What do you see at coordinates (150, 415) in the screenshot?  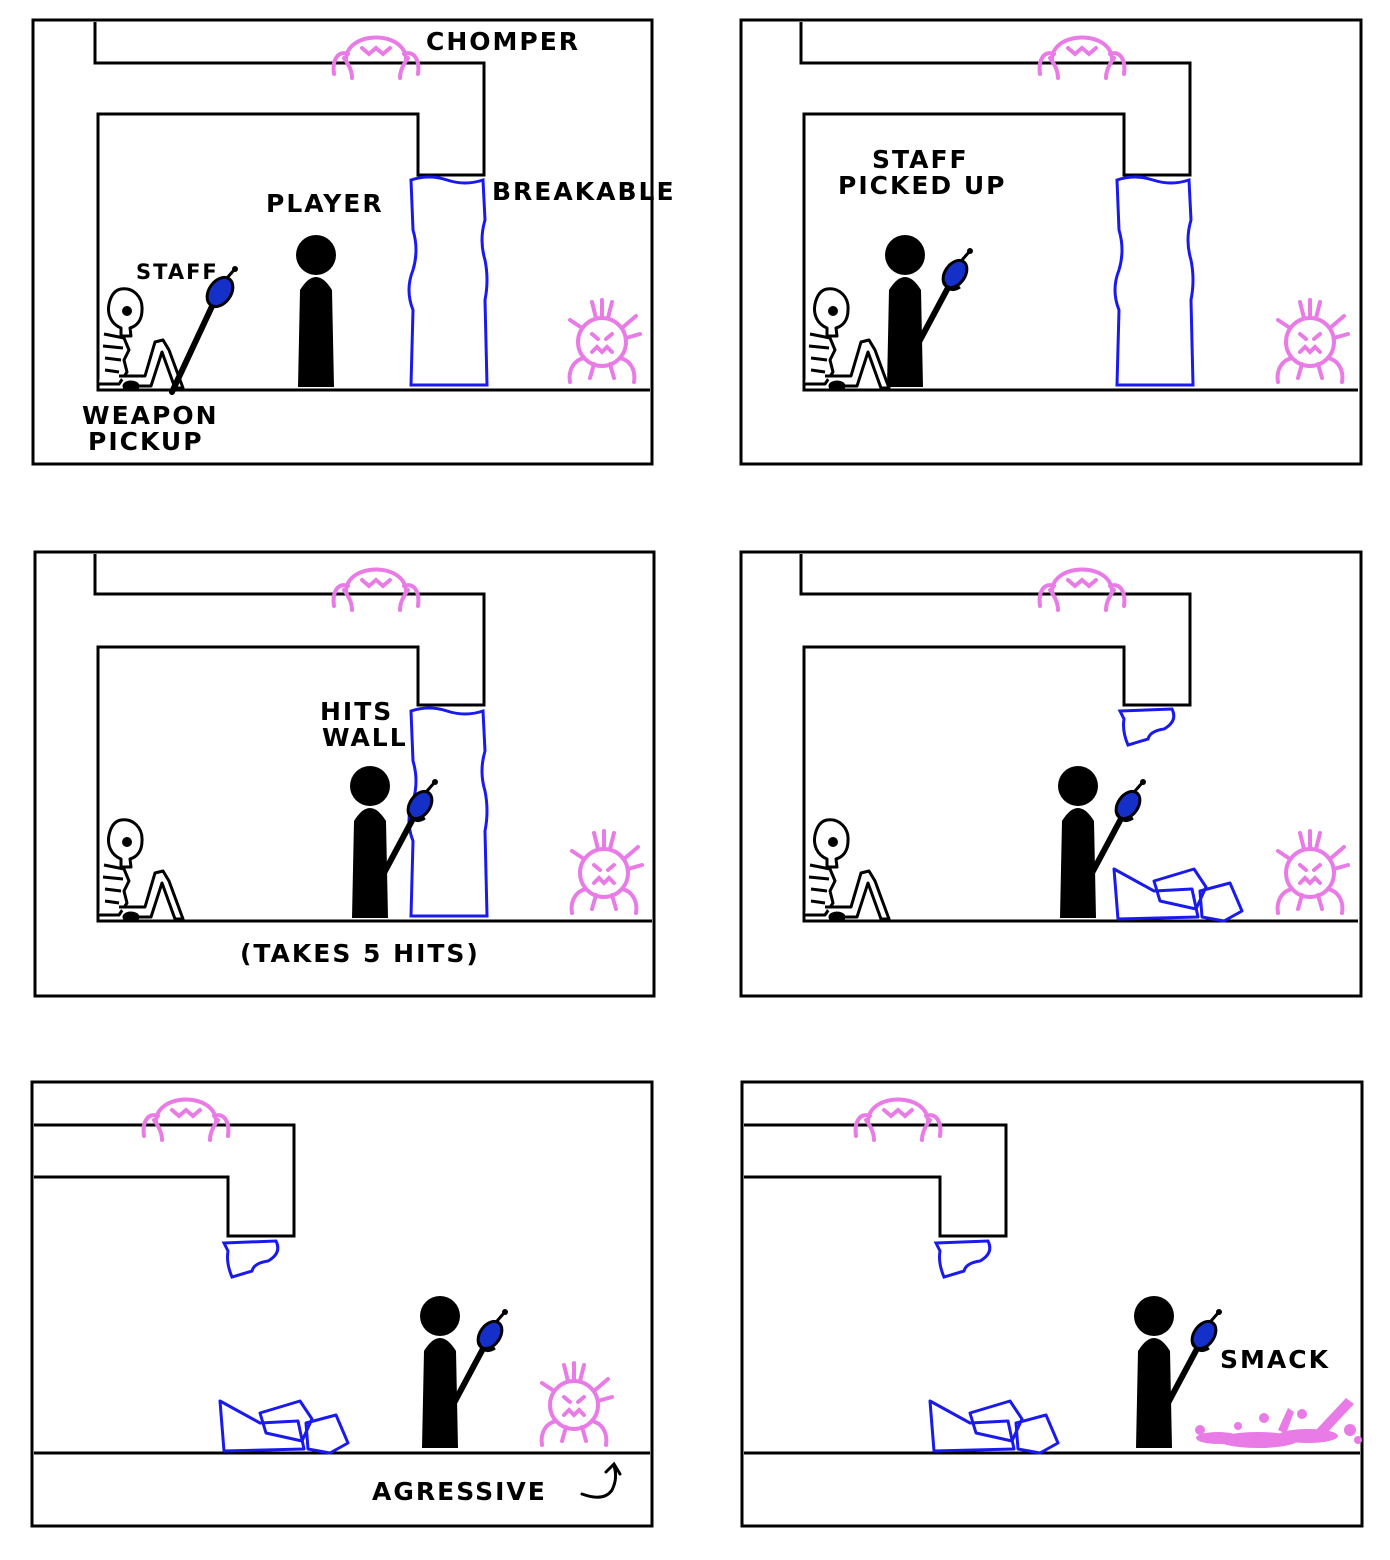 I see `weapon-pickup-label-line1: WEAPON` at bounding box center [150, 415].